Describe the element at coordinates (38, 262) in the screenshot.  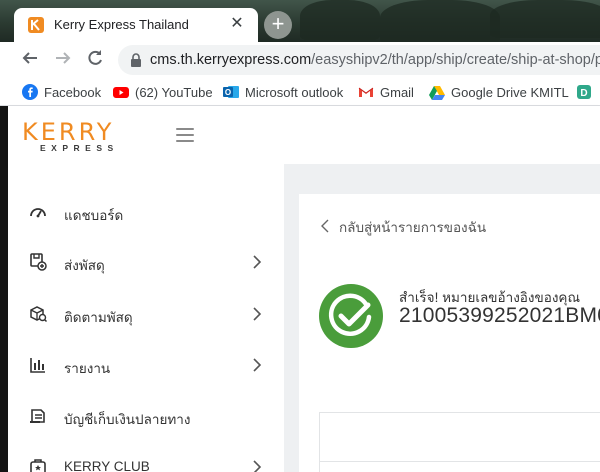
I see `send-parcel-icon` at that location.